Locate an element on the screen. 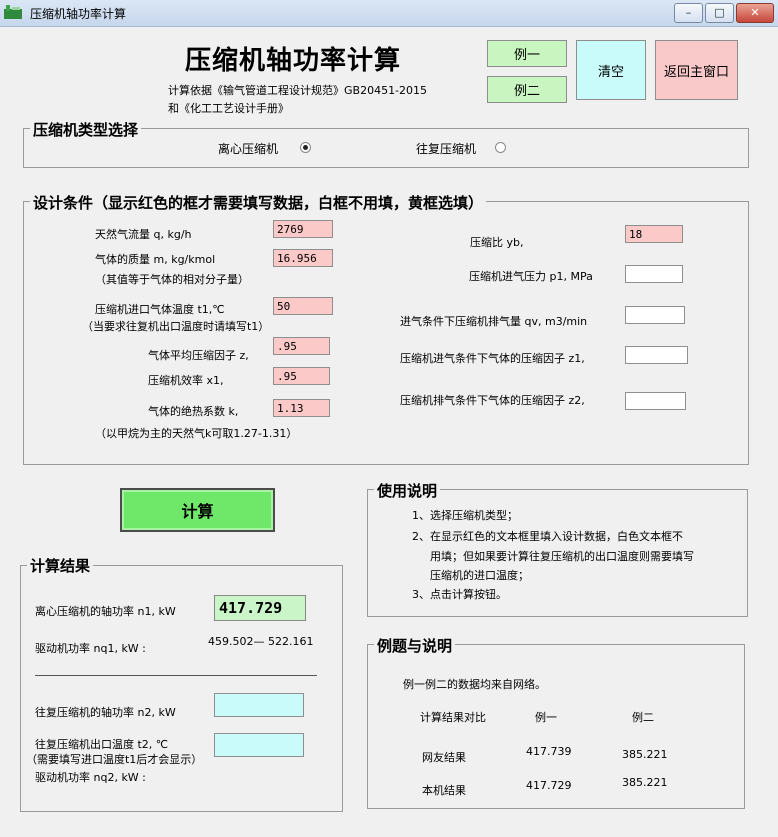 This screenshot has width=778, height=837. outlet-z2-input is located at coordinates (655, 401).